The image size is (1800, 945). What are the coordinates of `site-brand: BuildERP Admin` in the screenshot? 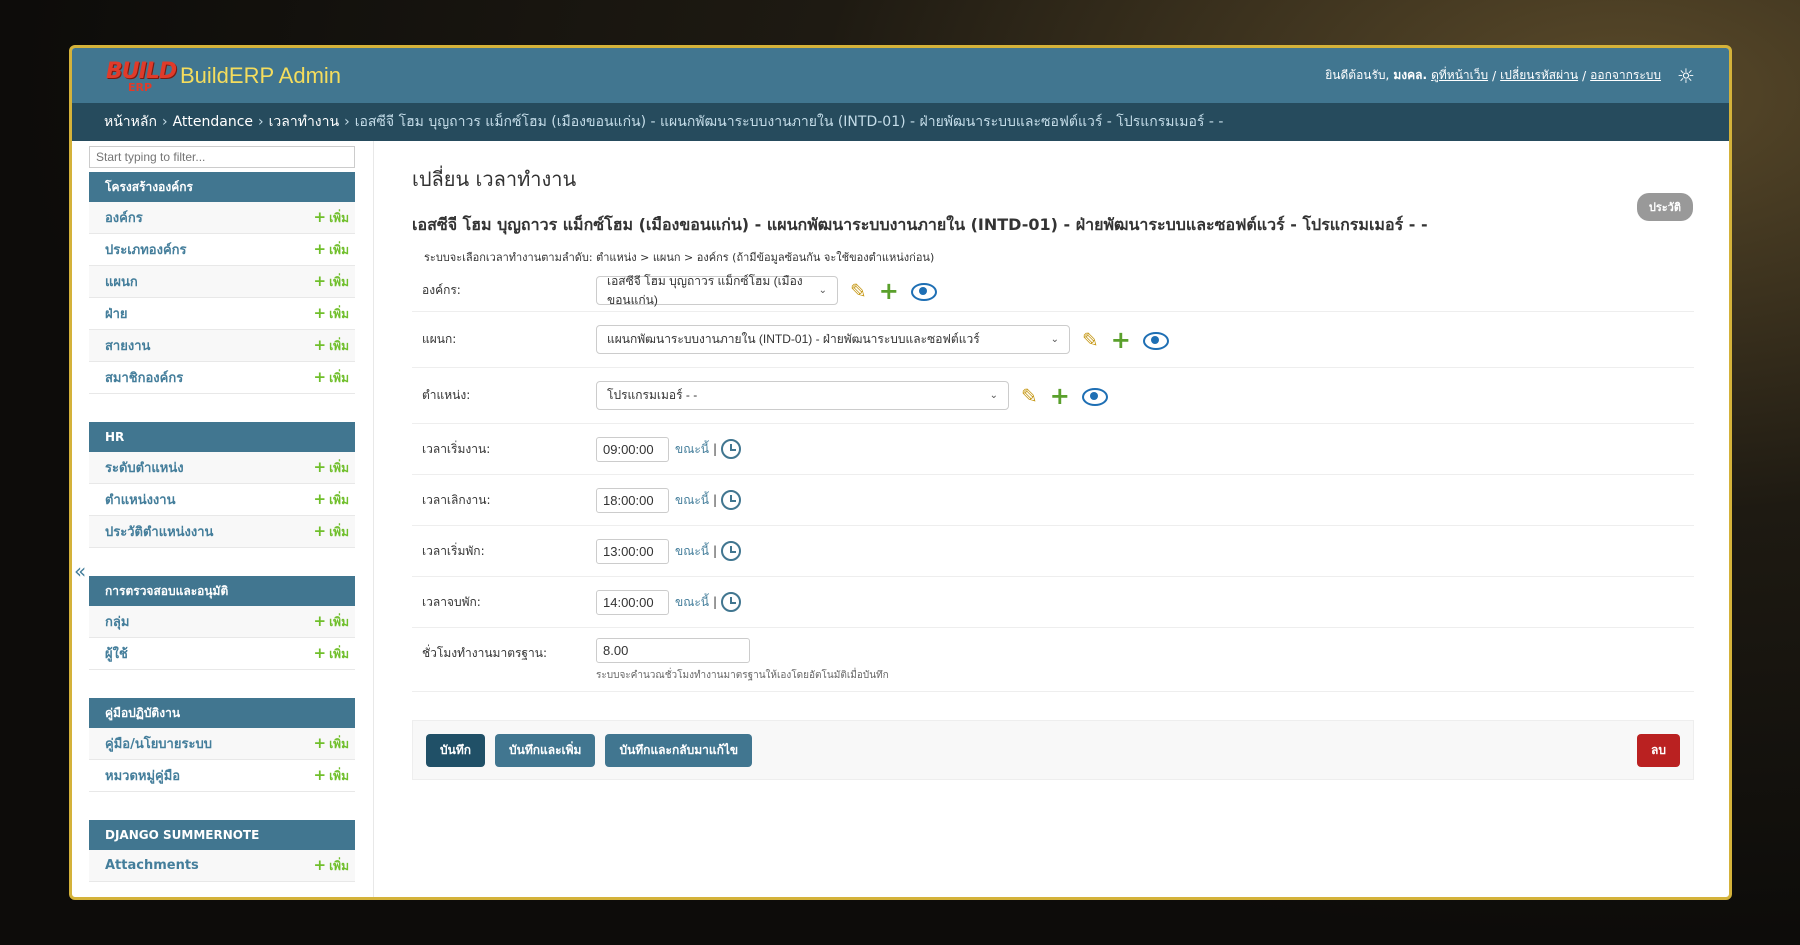 It's located at (260, 76).